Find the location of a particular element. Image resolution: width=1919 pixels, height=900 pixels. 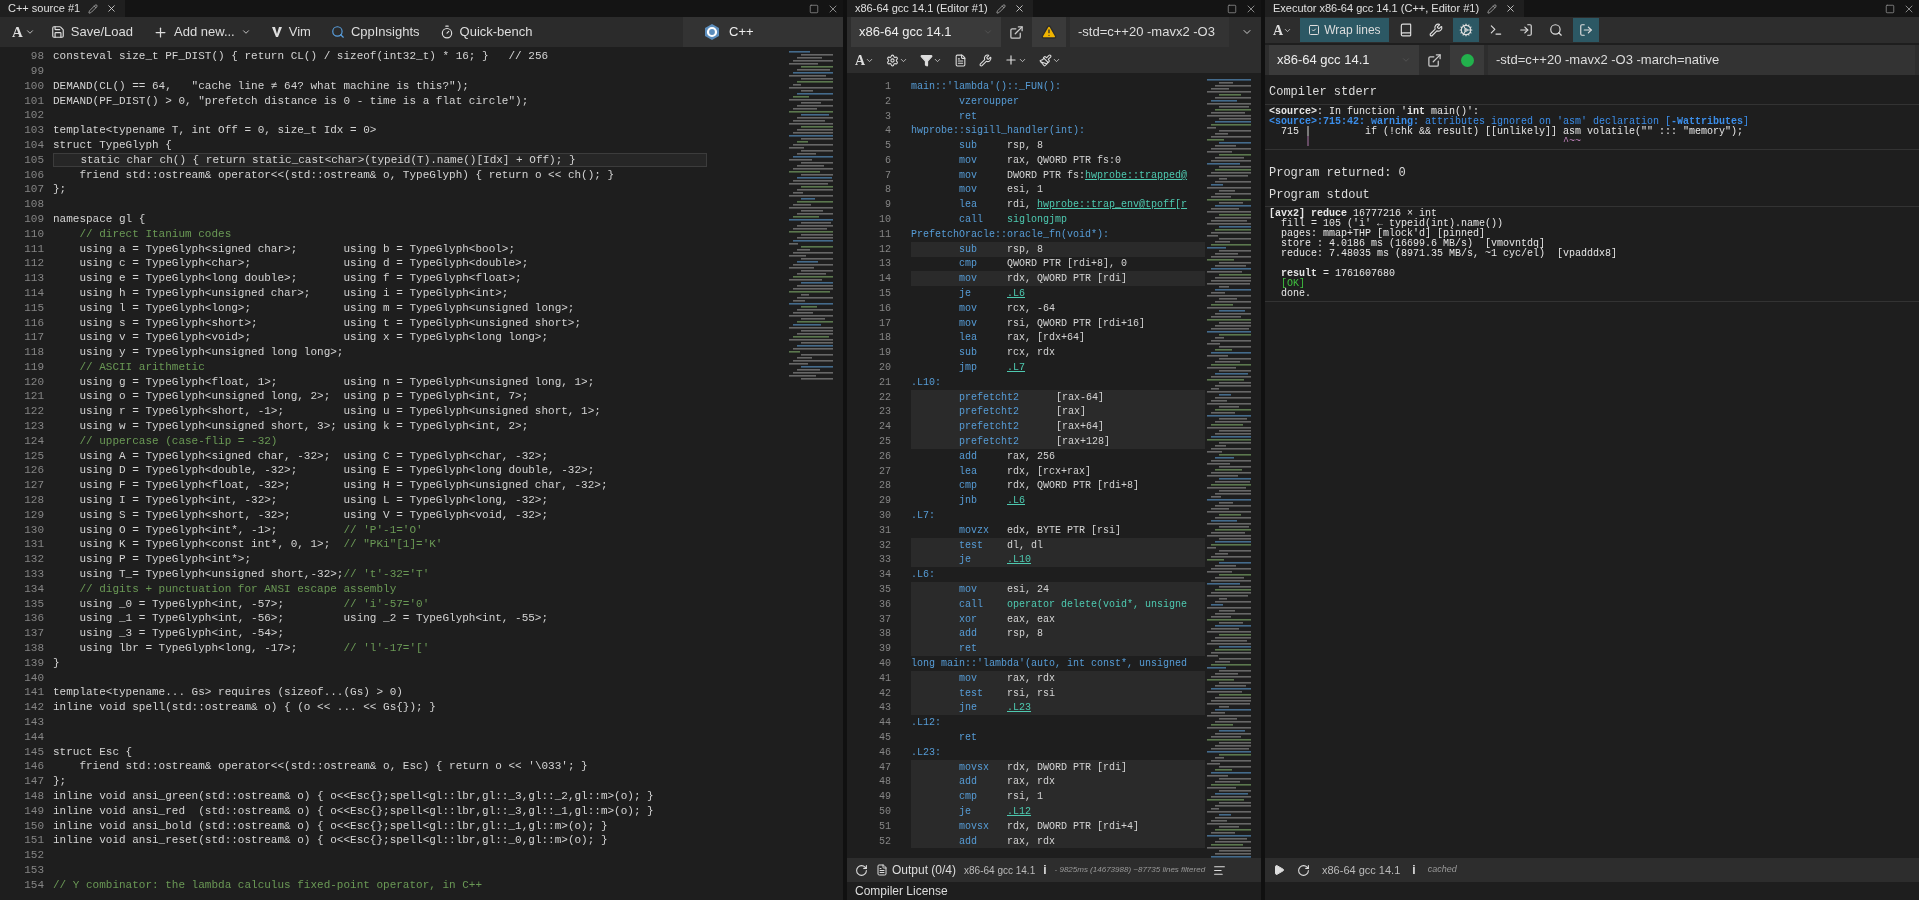

warning-icon is located at coordinates (1049, 32).